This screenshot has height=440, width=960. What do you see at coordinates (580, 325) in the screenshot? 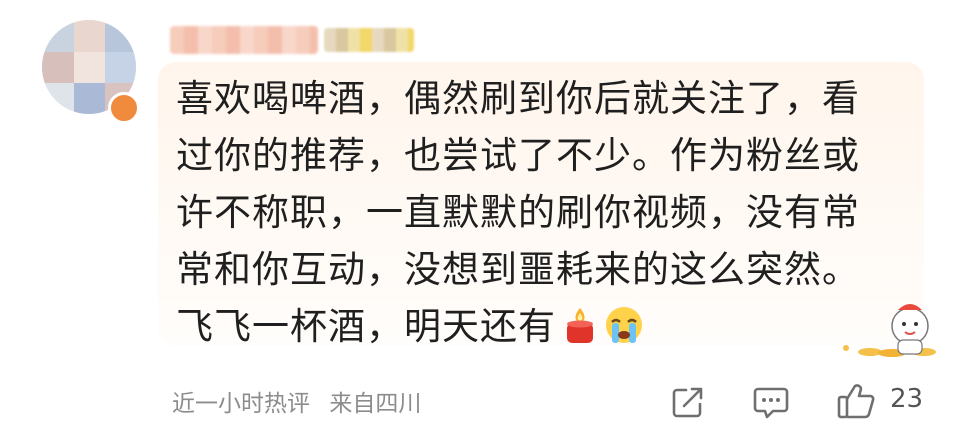
I see `candle-emoji` at bounding box center [580, 325].